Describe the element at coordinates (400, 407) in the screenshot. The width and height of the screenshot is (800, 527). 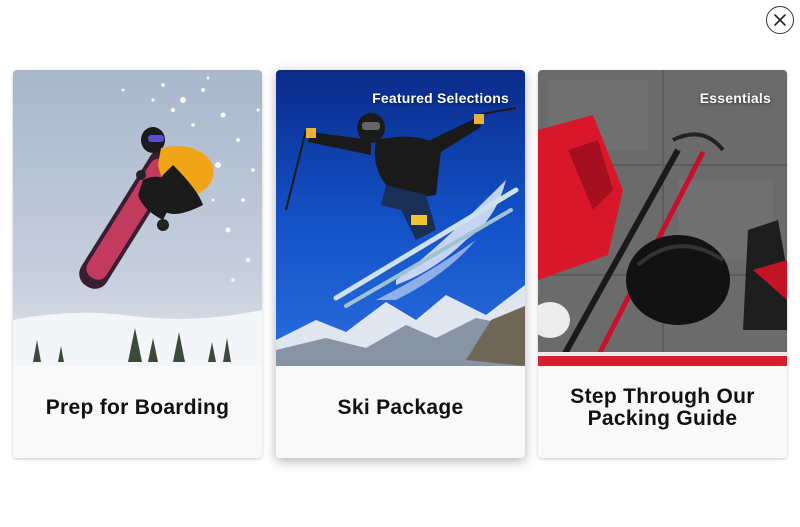
I see `card-title: Ski Package` at that location.